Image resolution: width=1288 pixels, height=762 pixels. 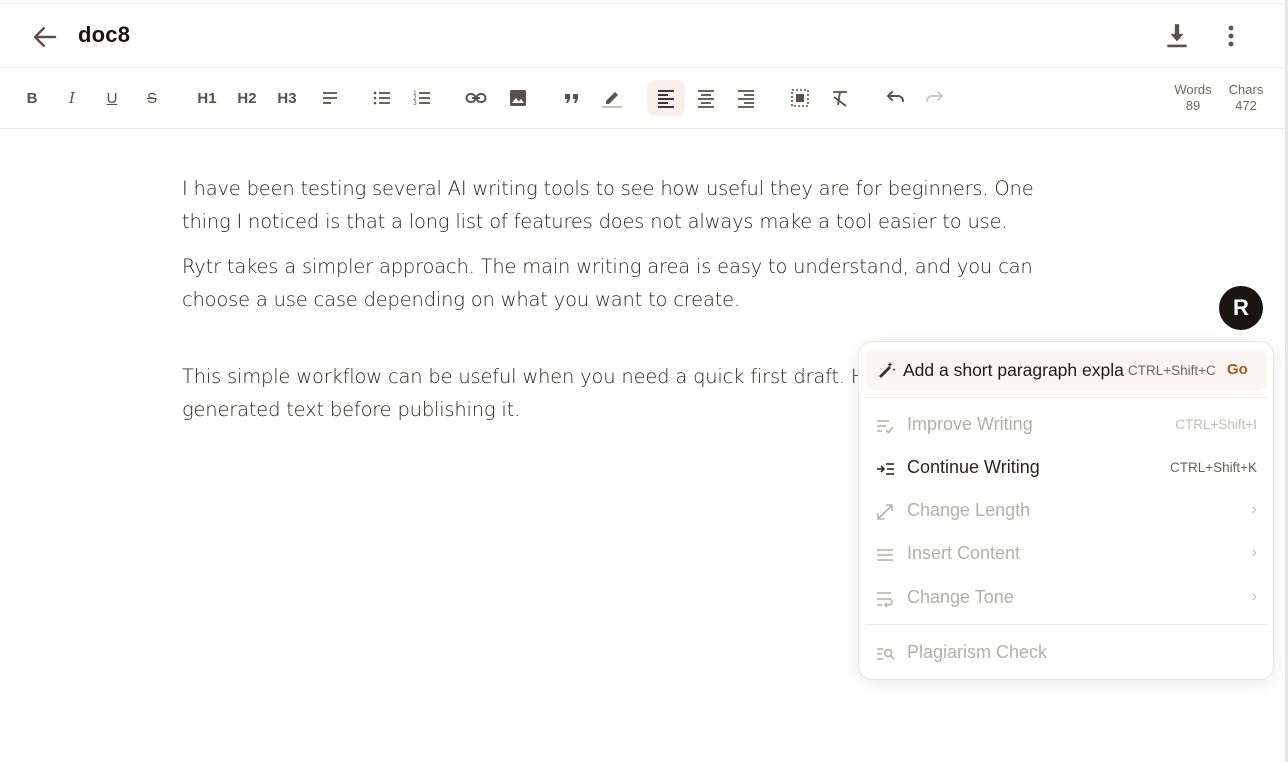 I want to click on menu-item-label: Change Length, so click(x=969, y=510).